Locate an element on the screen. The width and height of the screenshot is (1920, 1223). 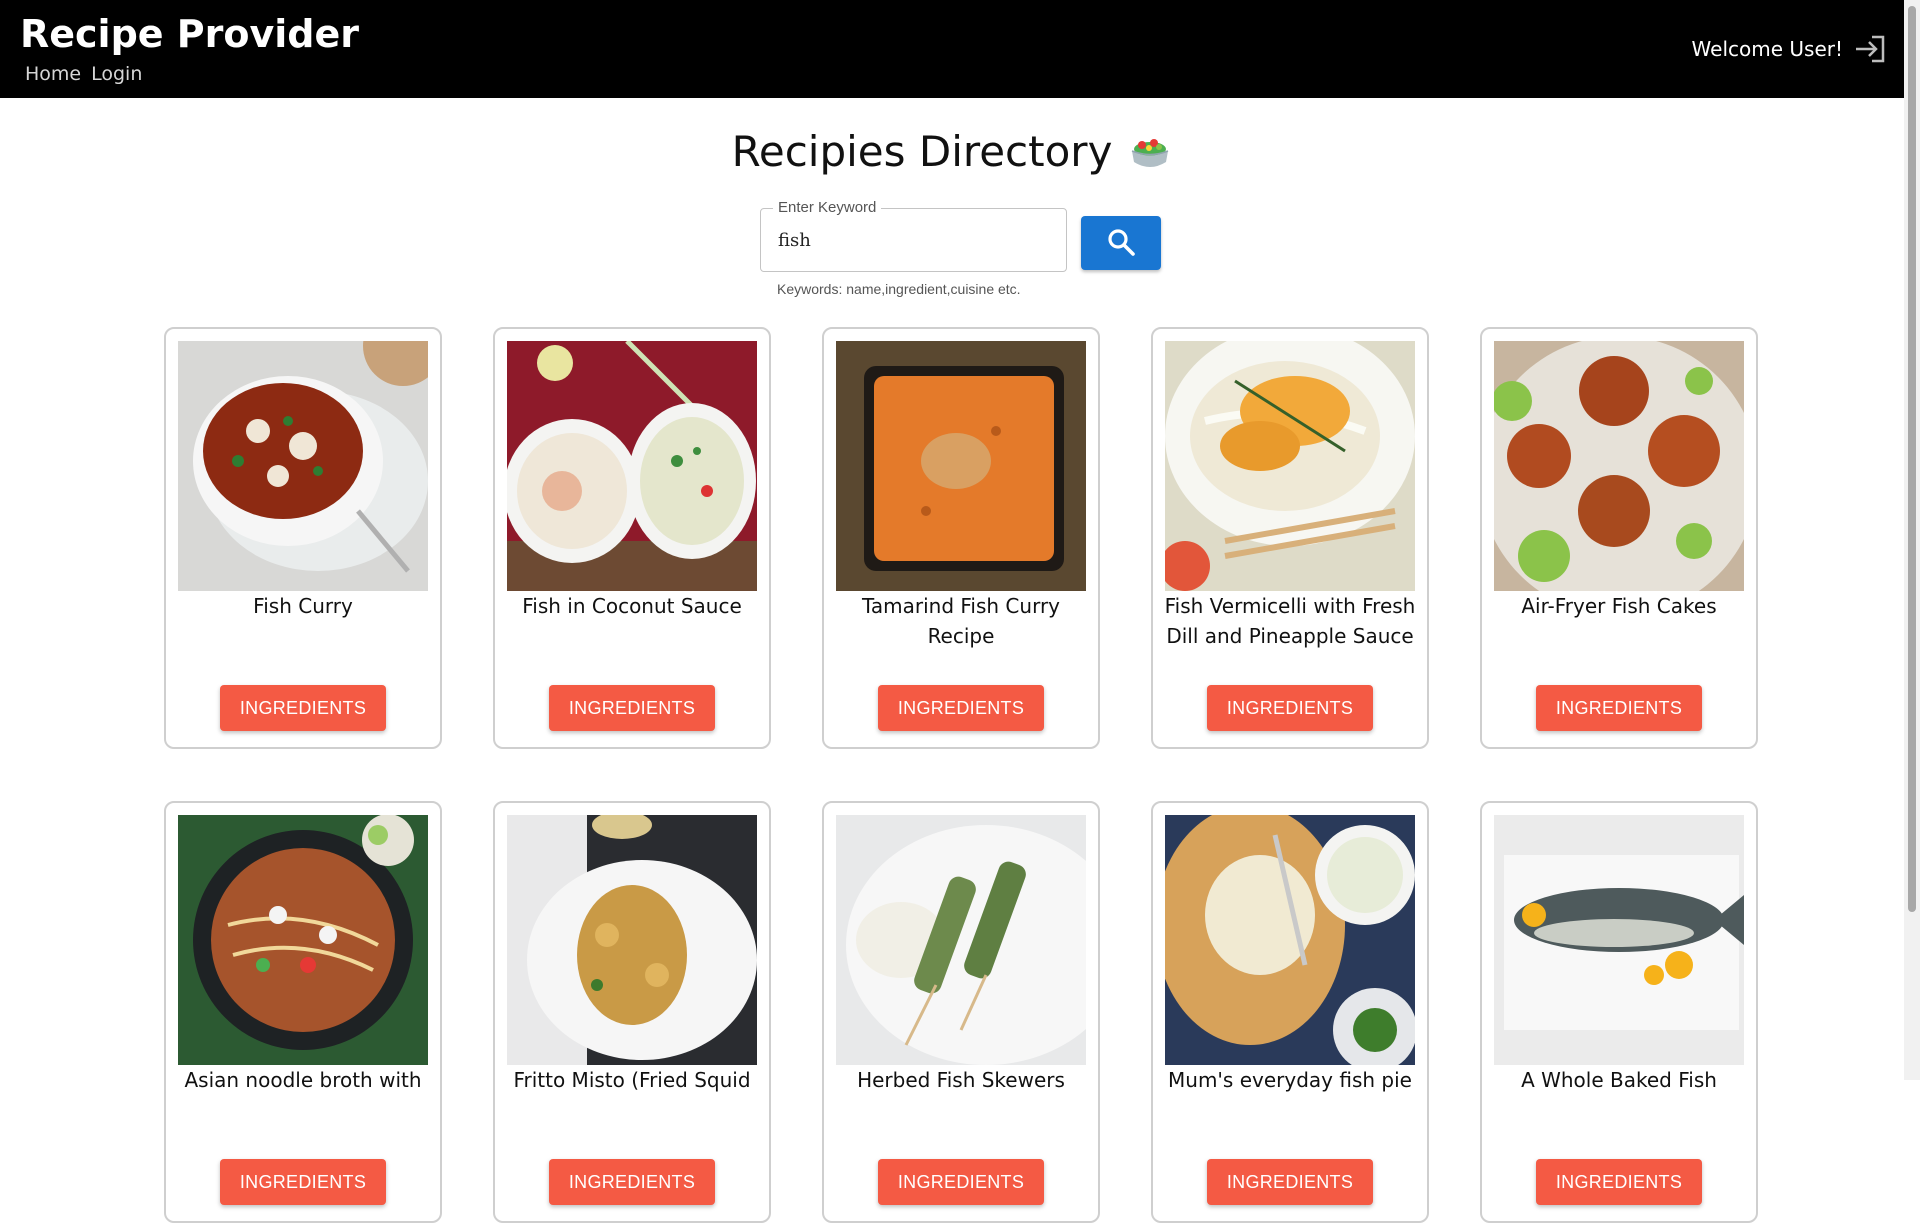
recipe-image-herbed-fish-skewers is located at coordinates (961, 940).